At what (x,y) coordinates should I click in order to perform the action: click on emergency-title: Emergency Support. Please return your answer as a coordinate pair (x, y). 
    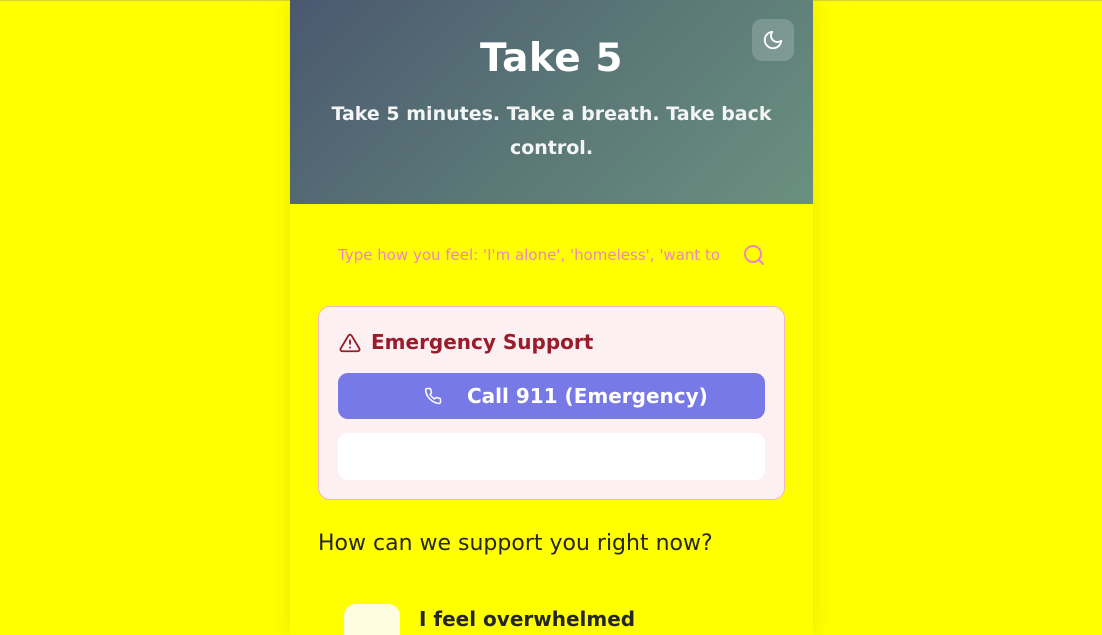
    Looking at the image, I should click on (482, 342).